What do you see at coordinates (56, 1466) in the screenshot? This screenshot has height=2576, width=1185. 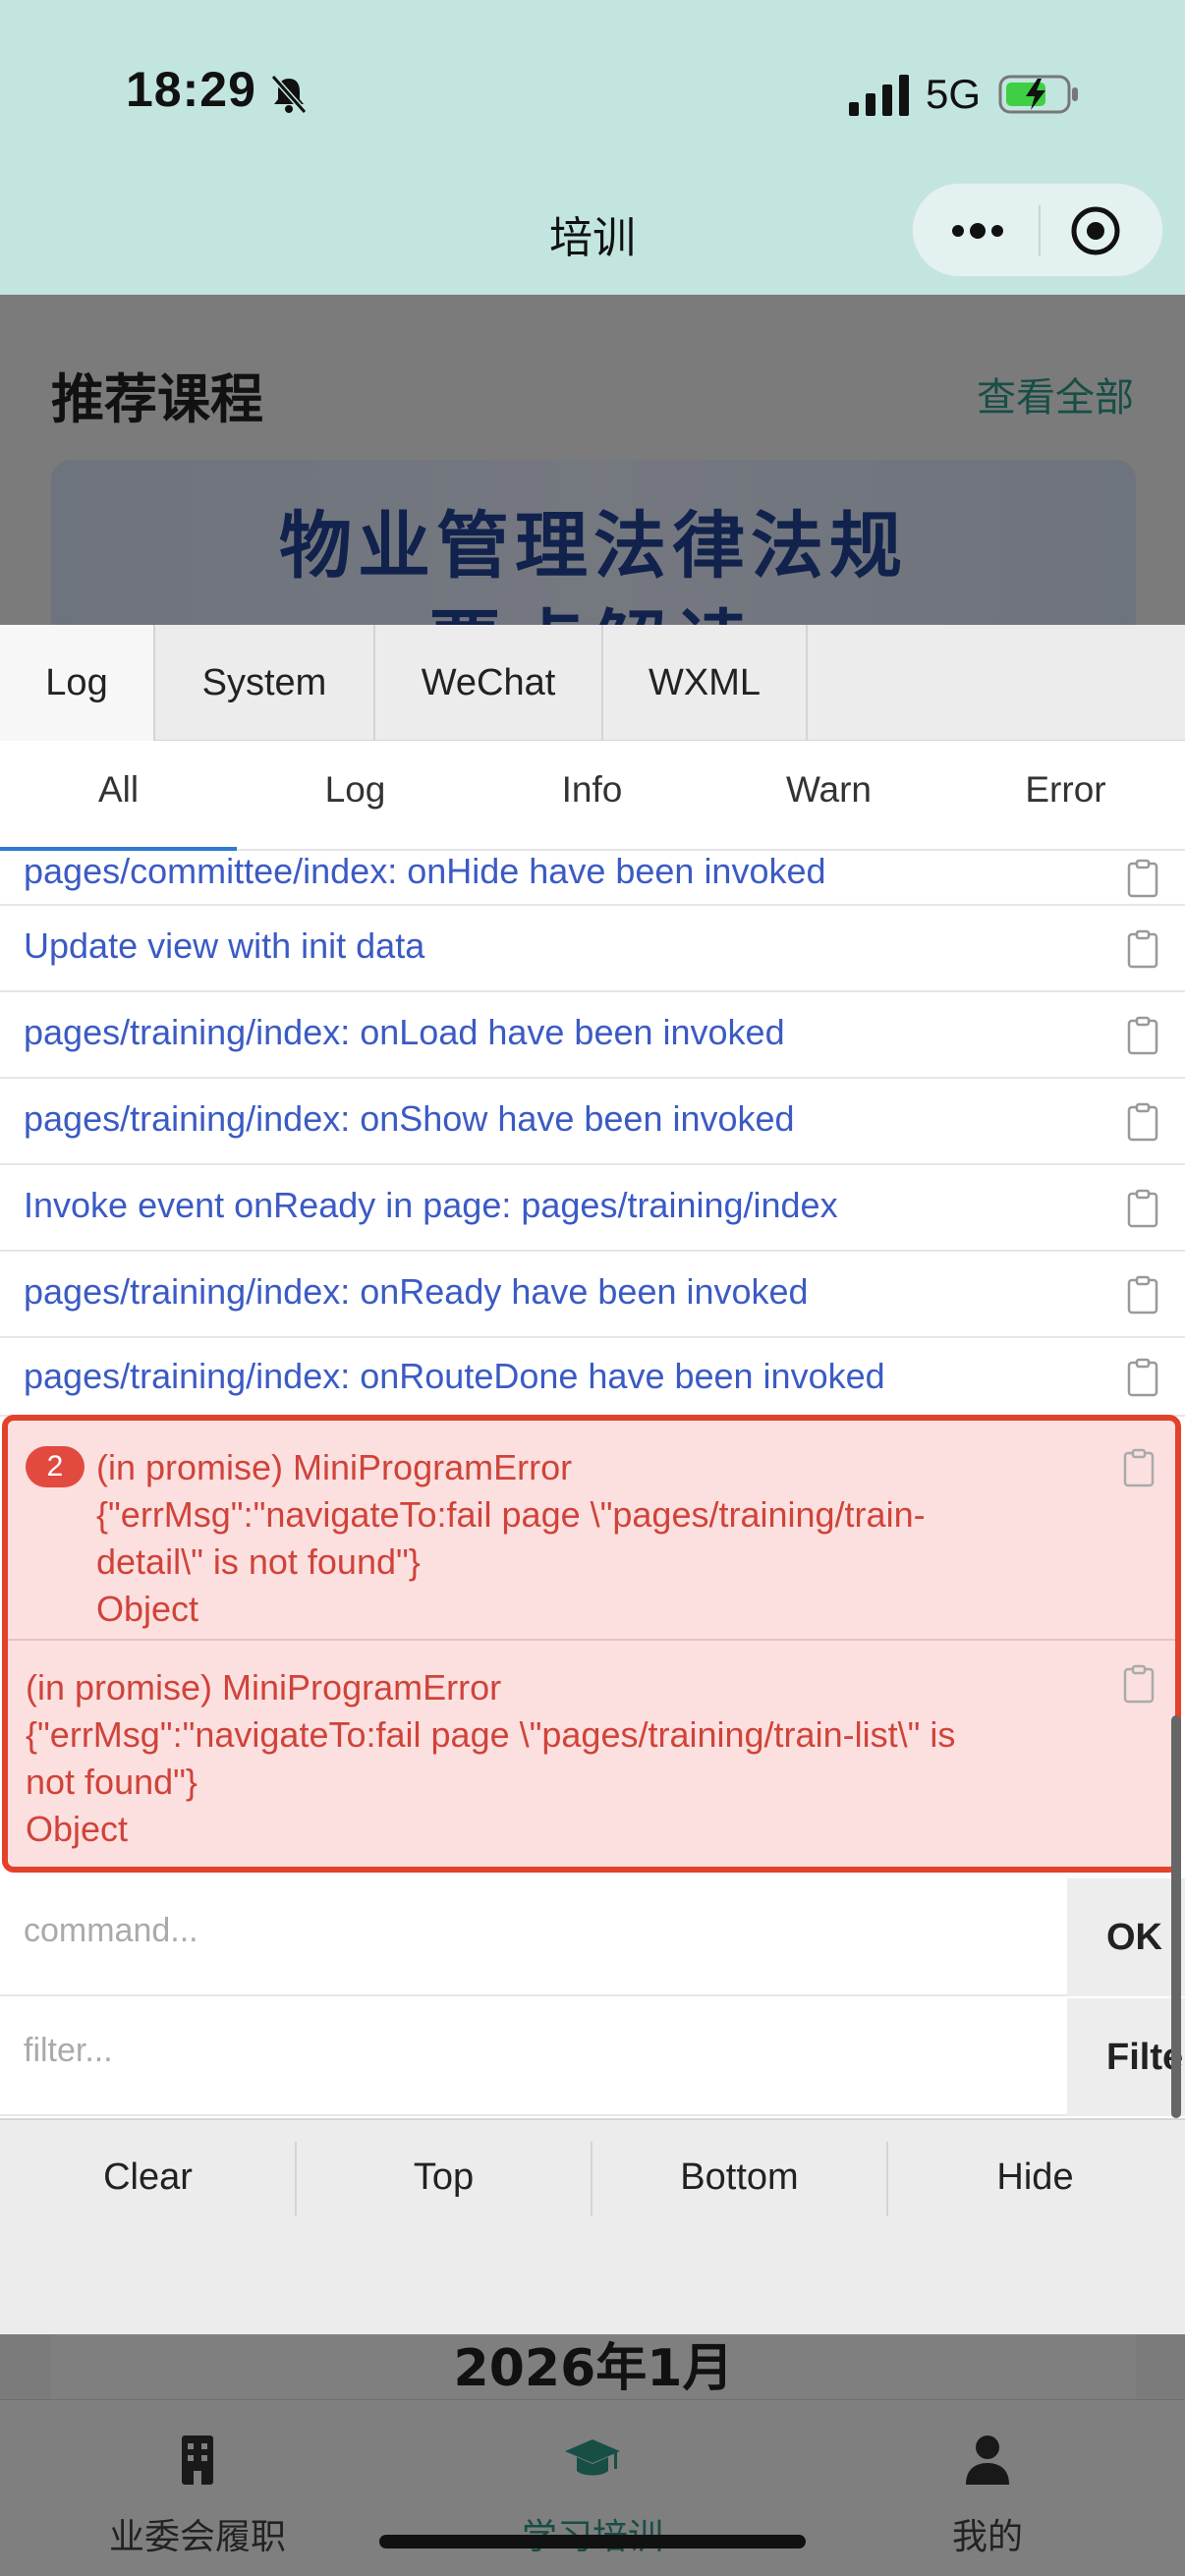 I see `repeat-count-badge: 2` at bounding box center [56, 1466].